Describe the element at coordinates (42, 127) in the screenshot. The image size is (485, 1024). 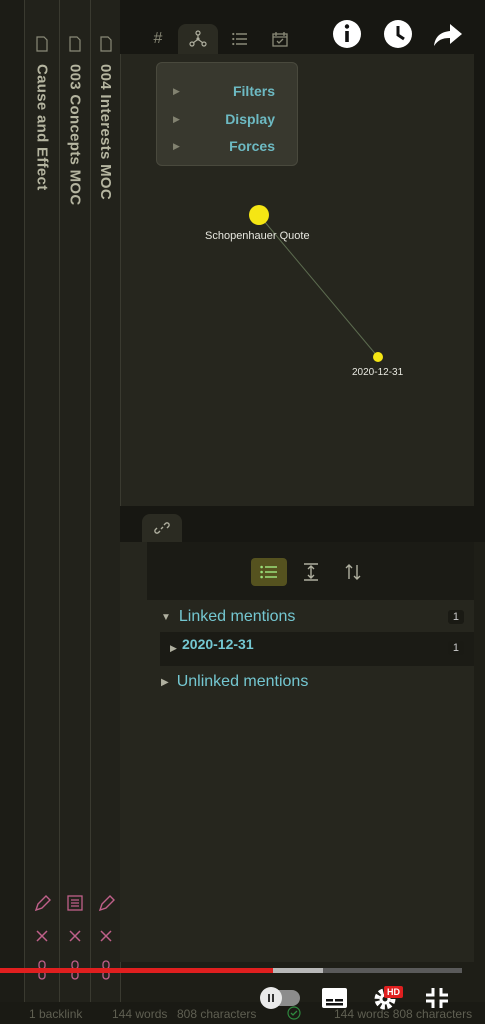
I see `pane-title: Cause and Effect` at that location.